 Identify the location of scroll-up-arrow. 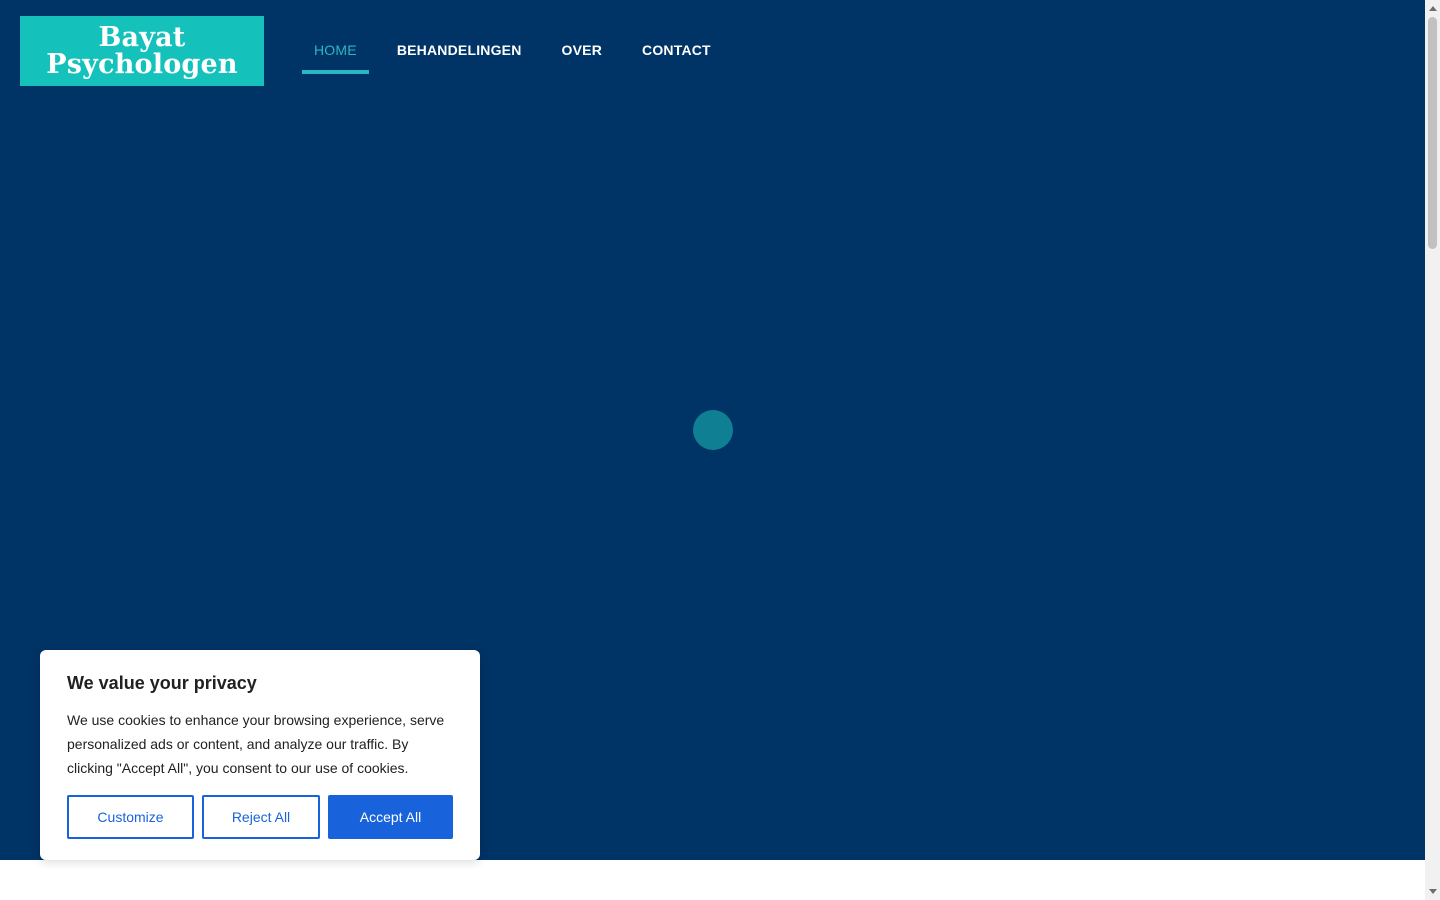
(1432, 8).